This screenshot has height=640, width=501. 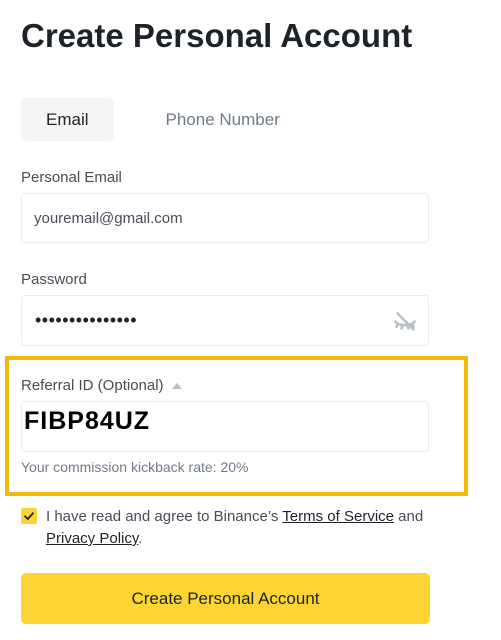 I want to click on tab-email: Email, so click(x=67, y=119).